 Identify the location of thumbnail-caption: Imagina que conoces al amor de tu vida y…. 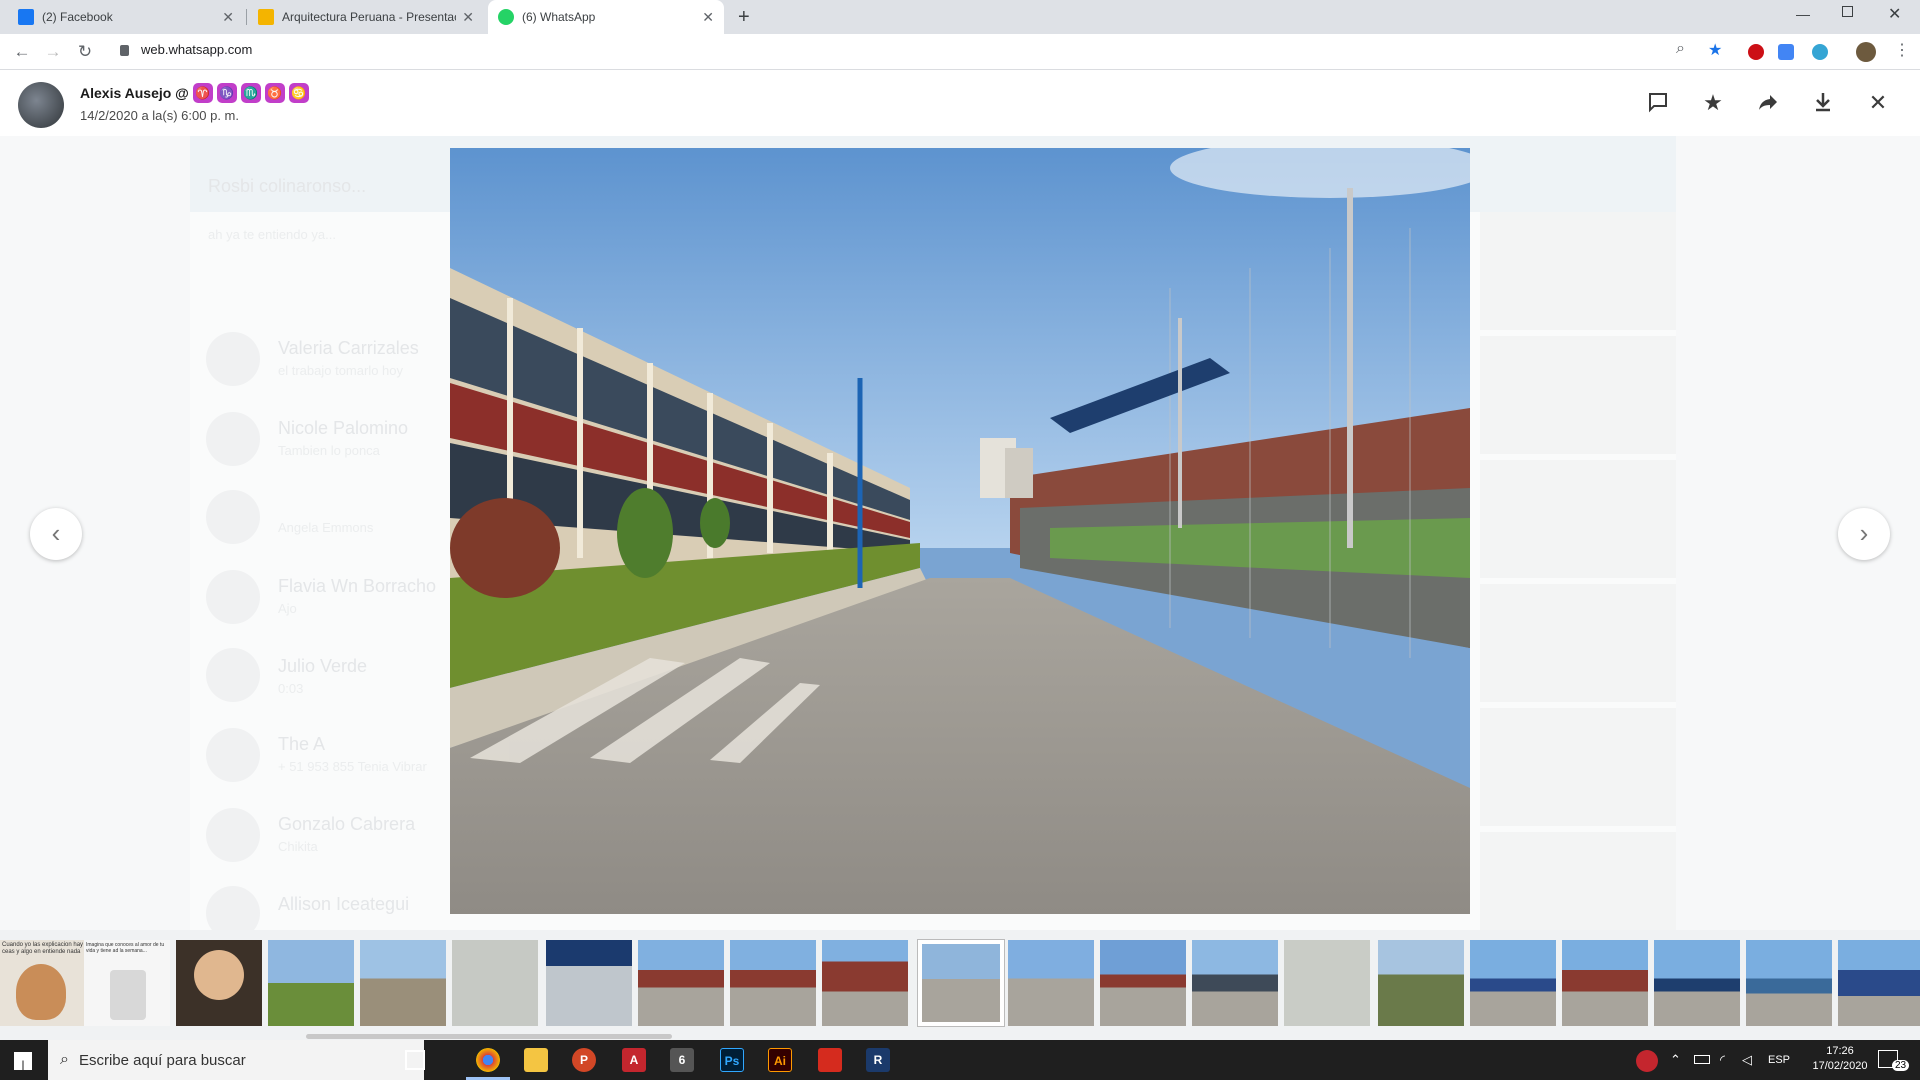
(125, 948).